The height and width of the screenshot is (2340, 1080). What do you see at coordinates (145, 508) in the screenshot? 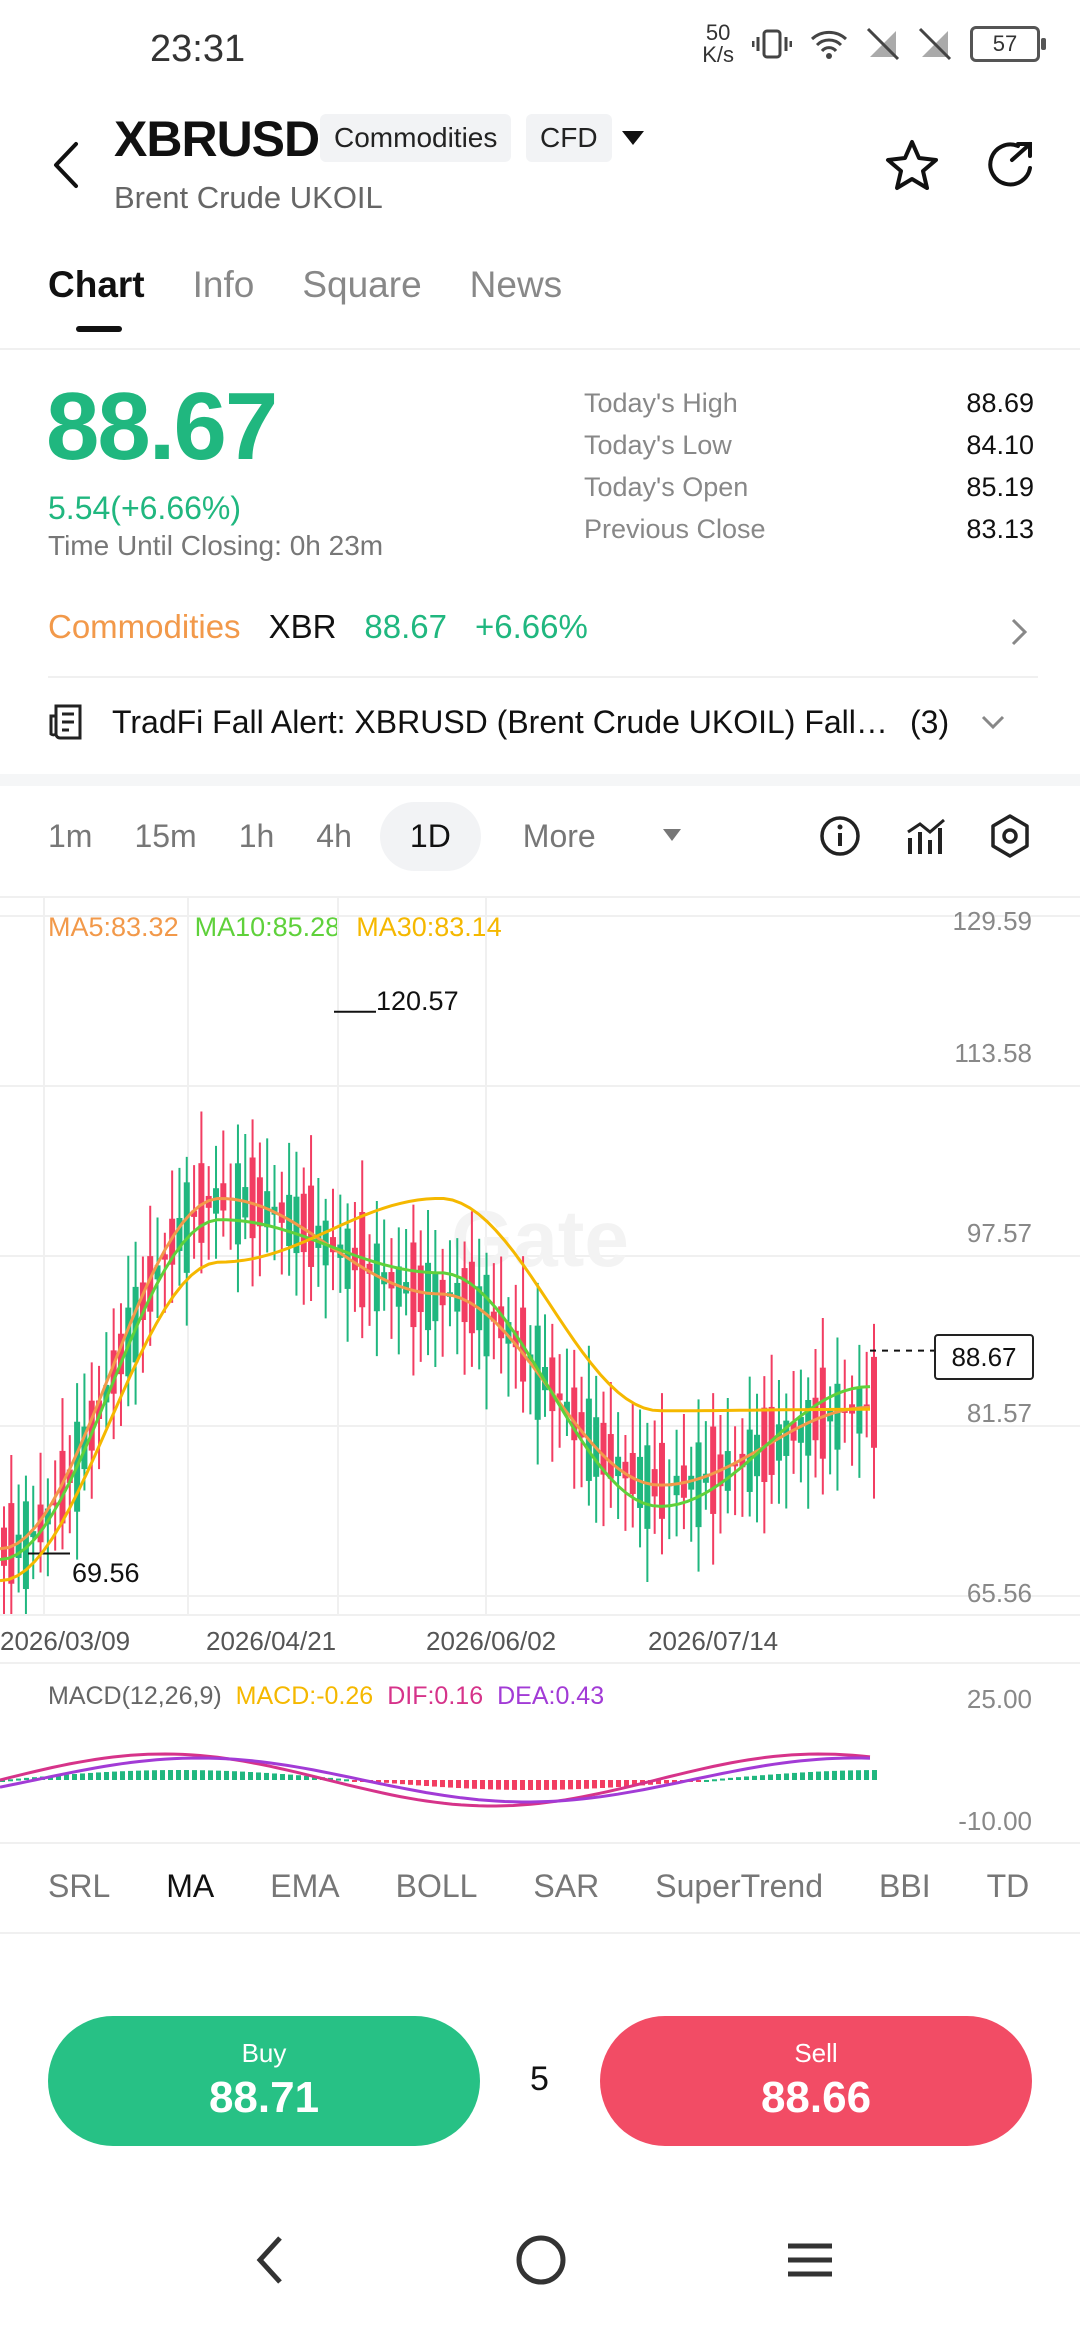
I see `price-change: 5.54(+6.66%)` at bounding box center [145, 508].